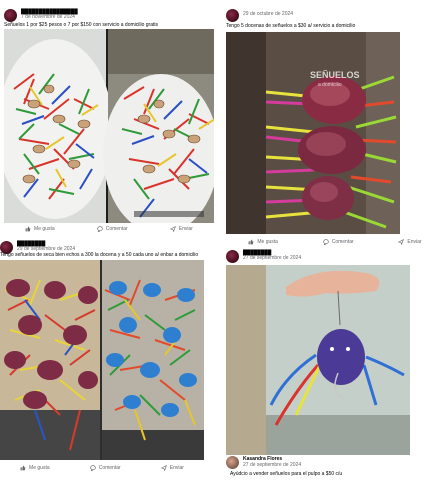  I want to click on post-date: 27 de septiembre de 2024, so click(272, 258).